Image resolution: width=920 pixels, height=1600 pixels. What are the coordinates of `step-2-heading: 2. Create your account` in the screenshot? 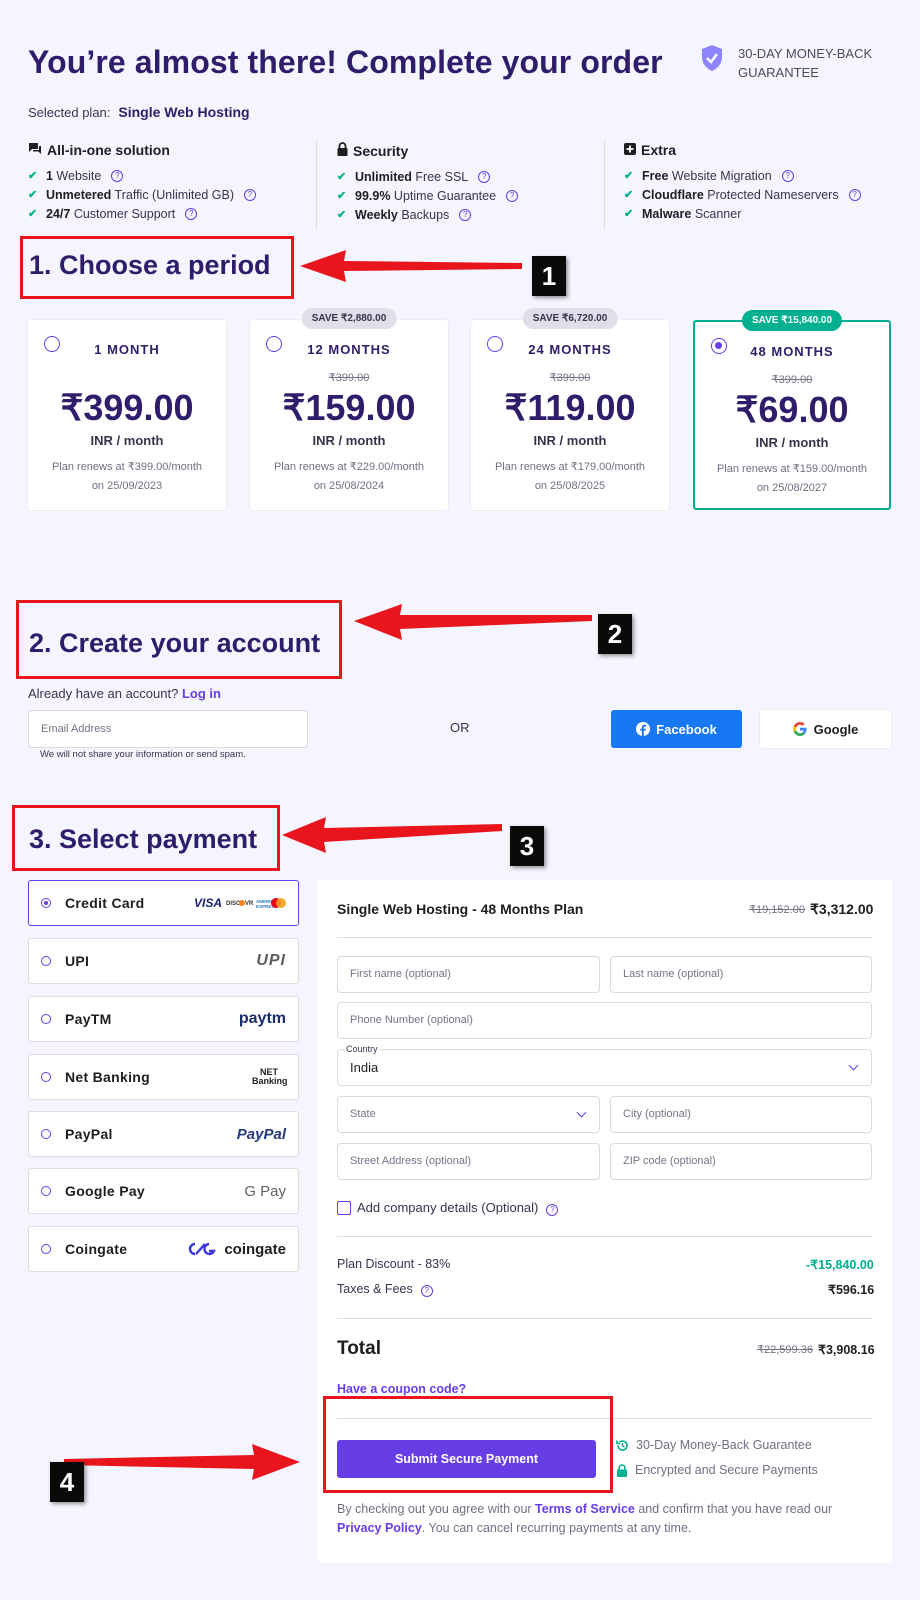 It's located at (175, 643).